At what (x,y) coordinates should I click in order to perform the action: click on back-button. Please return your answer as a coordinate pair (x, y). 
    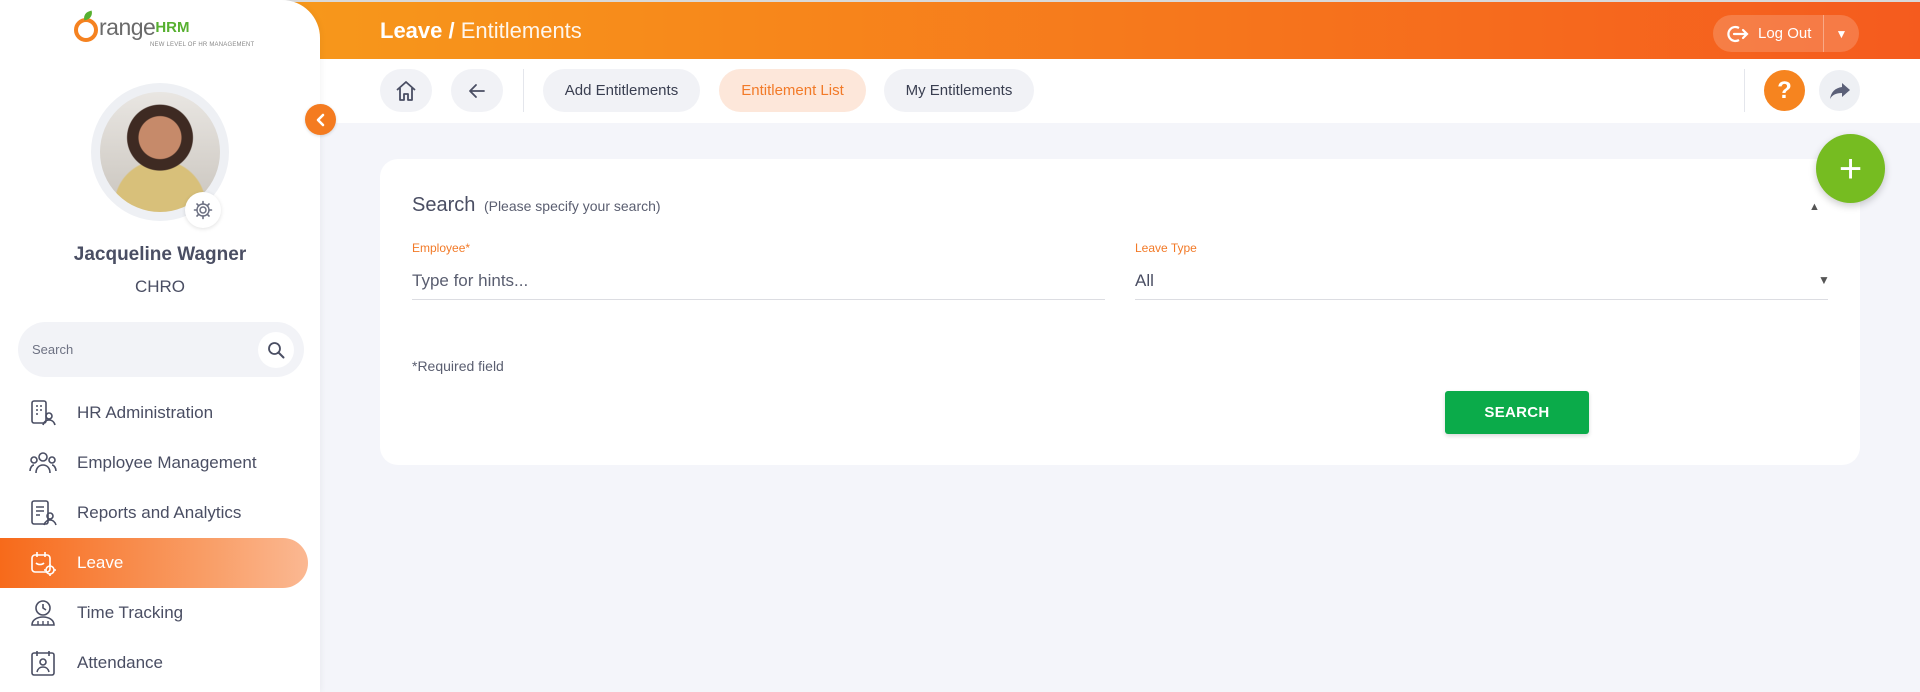
    Looking at the image, I should click on (477, 90).